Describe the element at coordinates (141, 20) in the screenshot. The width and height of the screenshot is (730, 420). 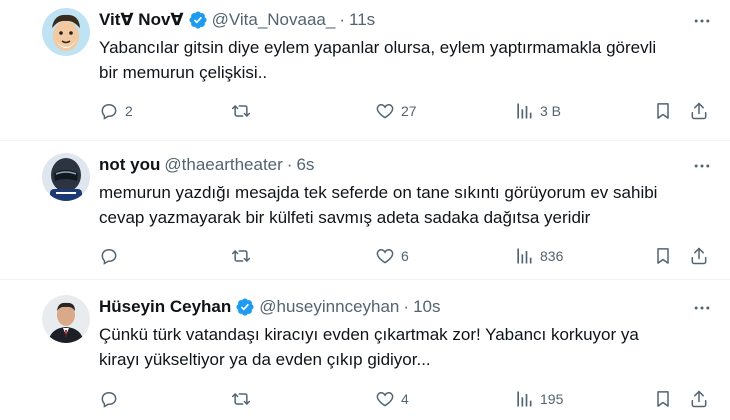
I see `author-name: Vit∀ Nov∀` at that location.